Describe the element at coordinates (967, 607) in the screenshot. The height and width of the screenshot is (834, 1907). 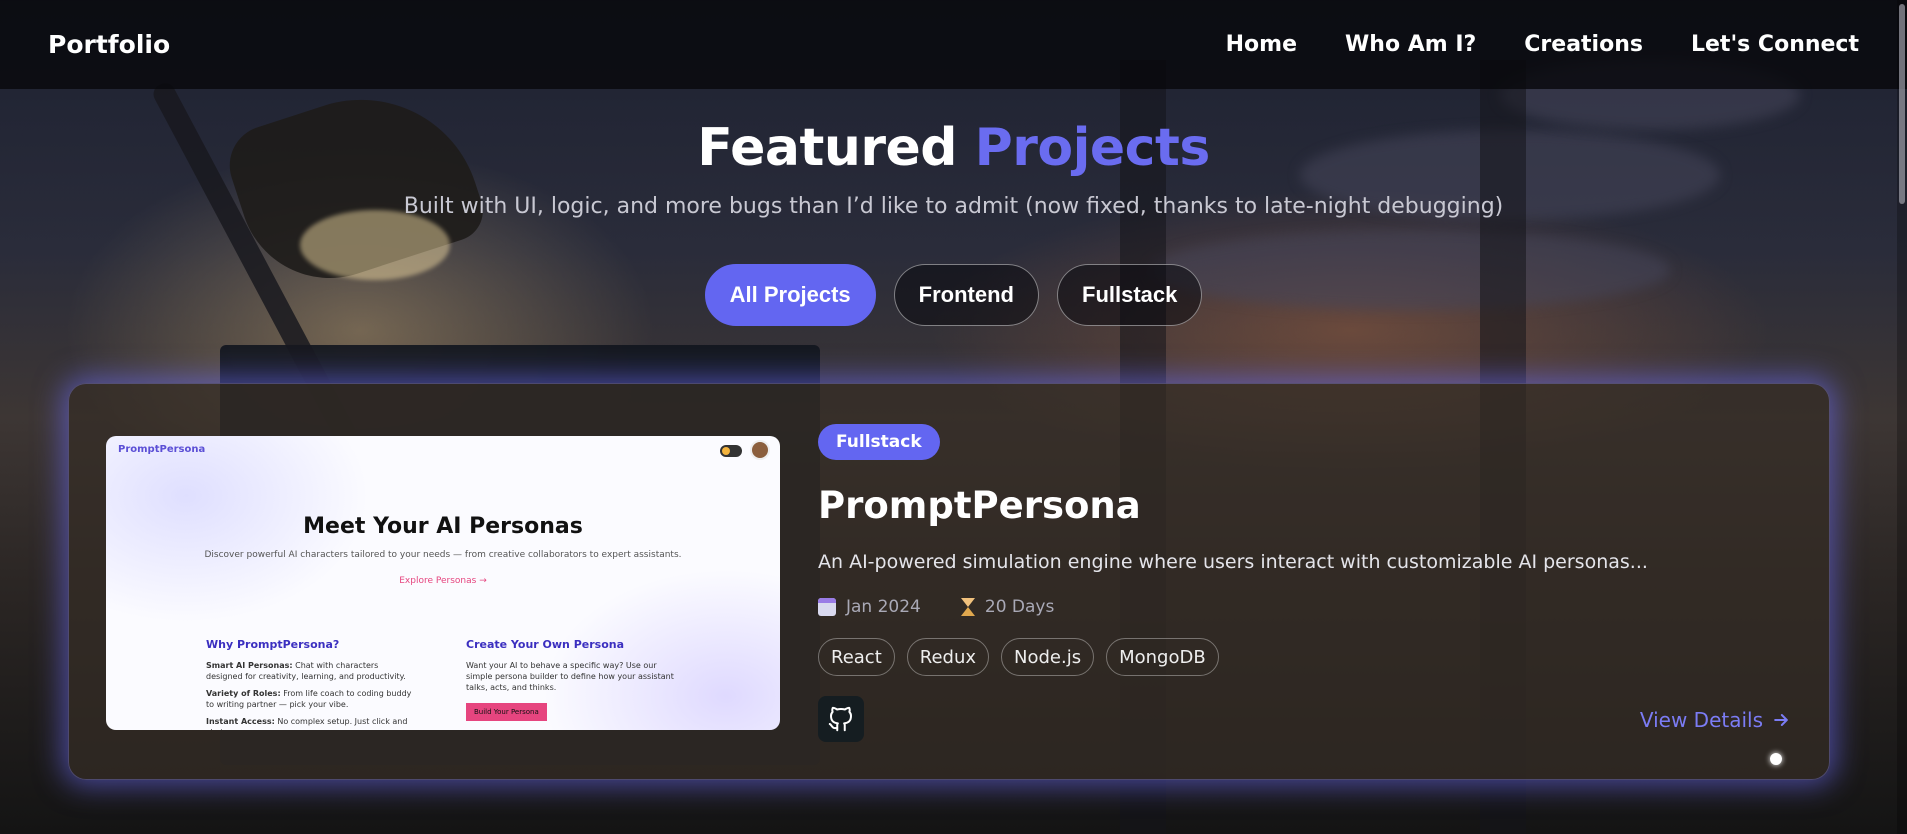
I see `hourglass-icon` at that location.